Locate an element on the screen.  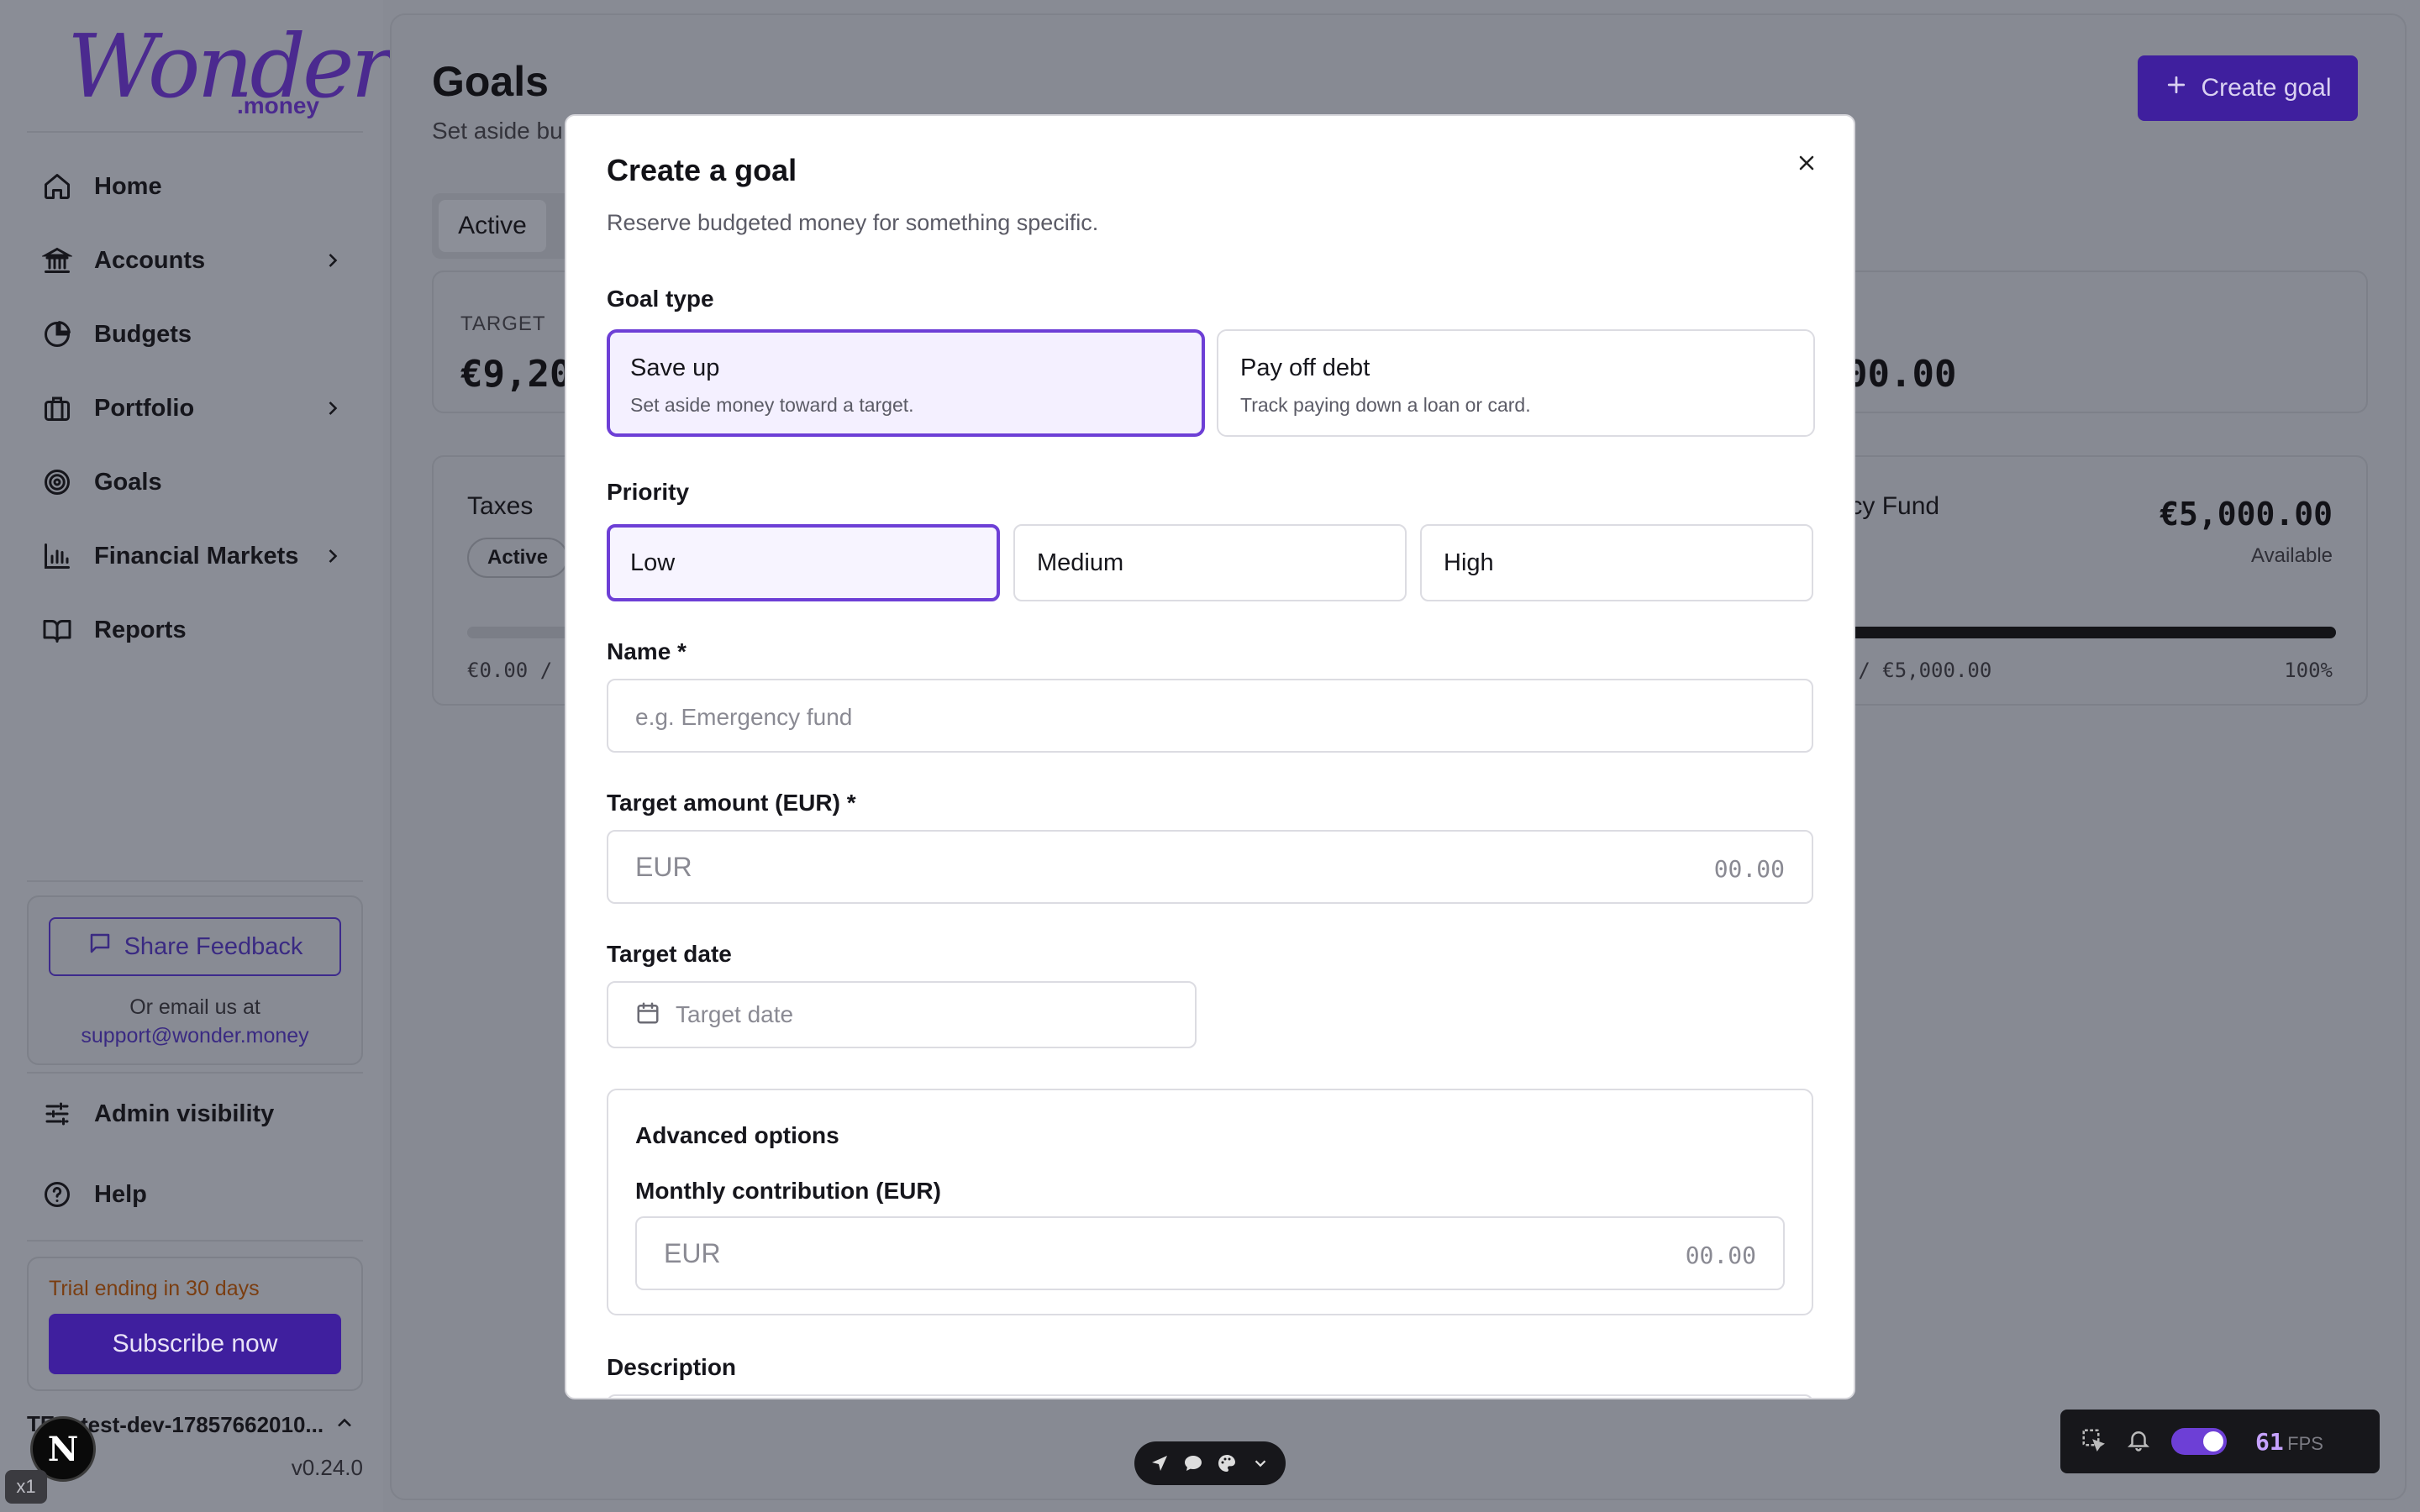
priority-label: Priority is located at coordinates (648, 492).